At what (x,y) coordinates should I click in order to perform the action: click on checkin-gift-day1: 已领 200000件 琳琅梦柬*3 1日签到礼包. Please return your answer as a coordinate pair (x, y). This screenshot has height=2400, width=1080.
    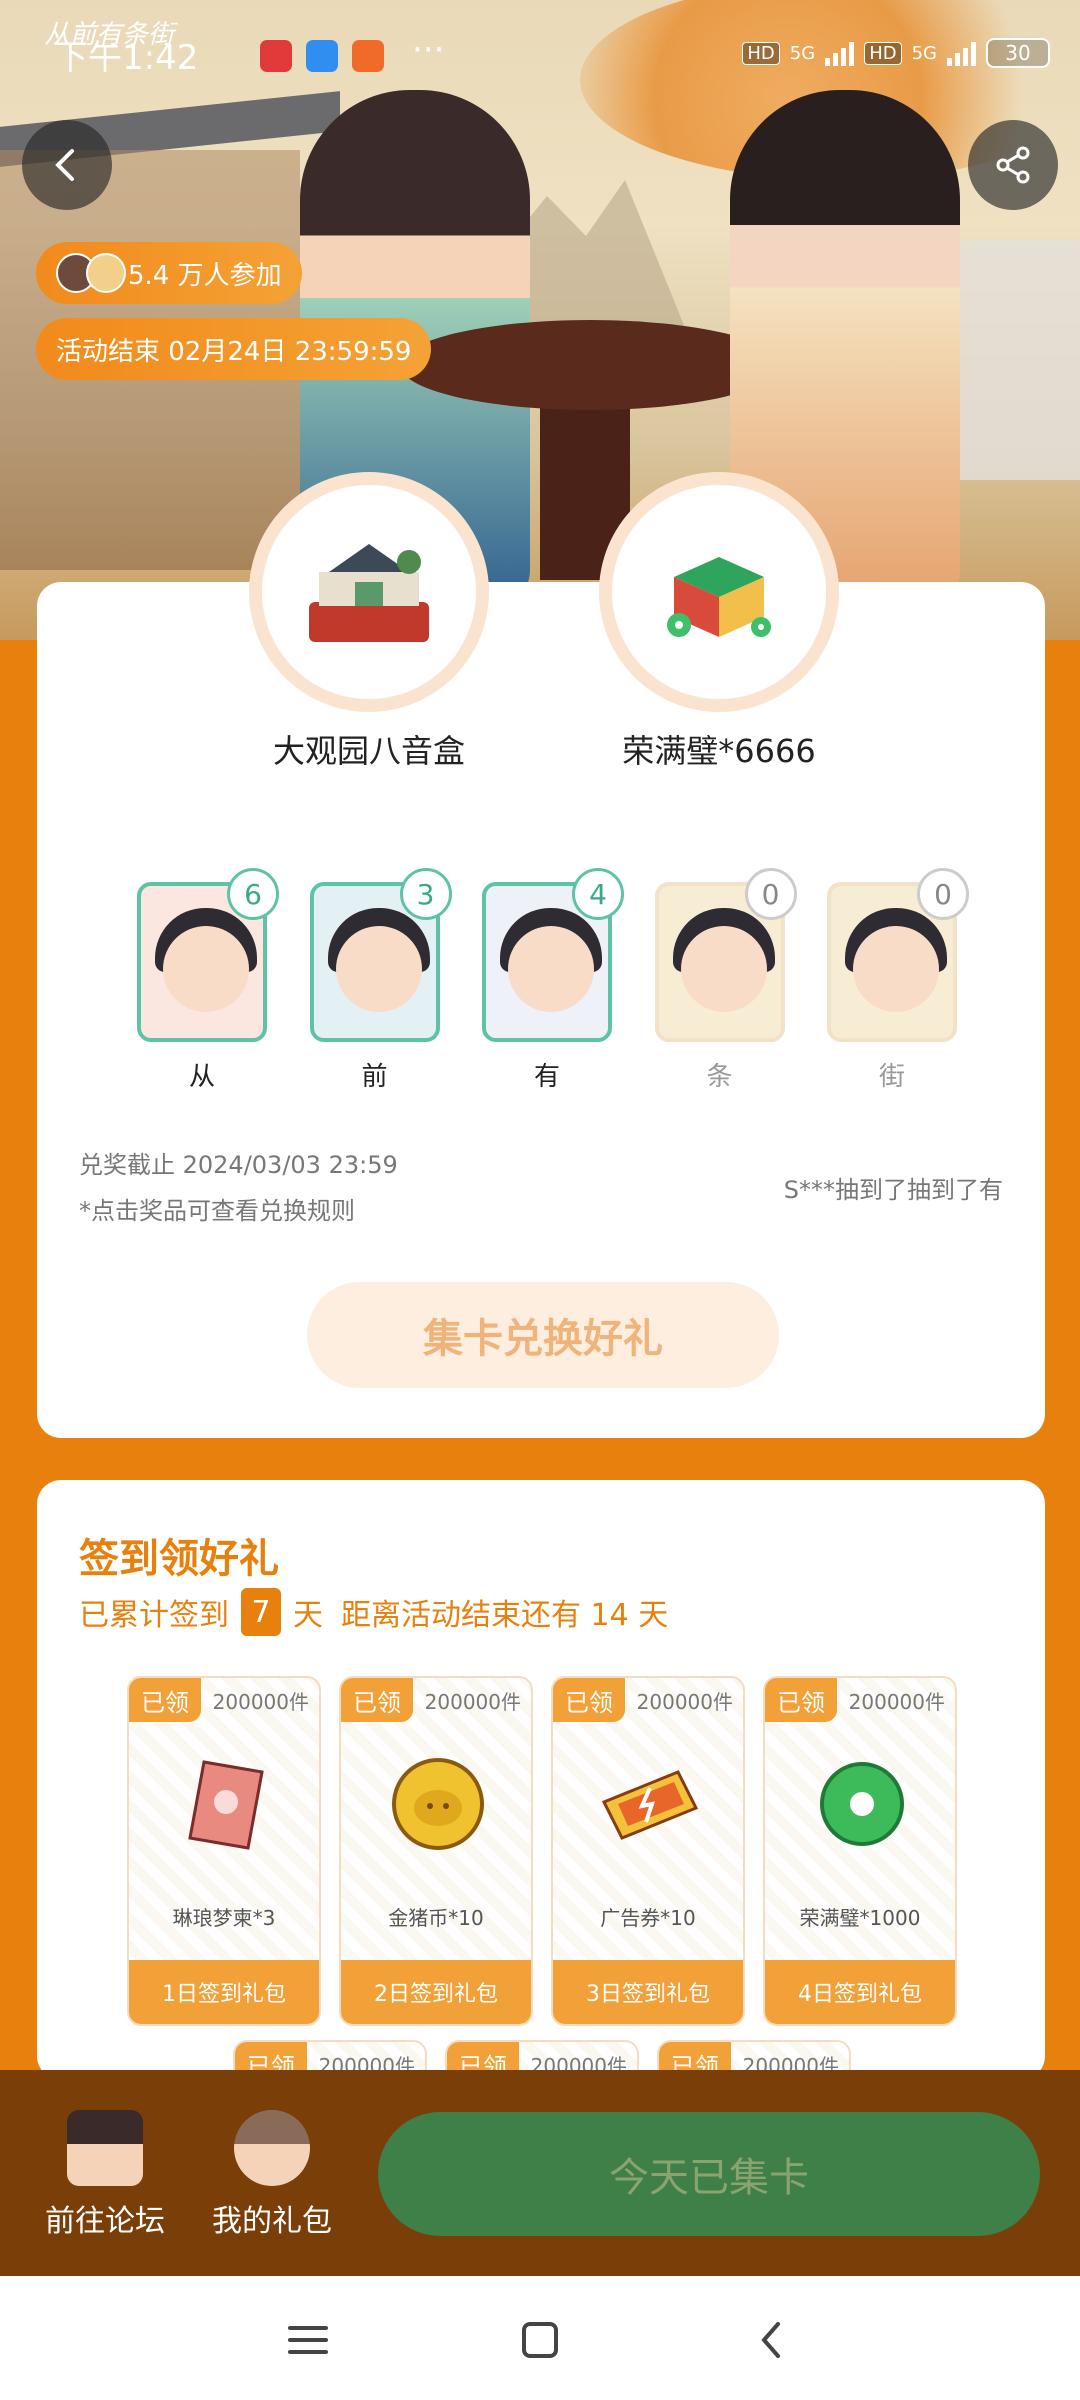
    Looking at the image, I should click on (224, 1851).